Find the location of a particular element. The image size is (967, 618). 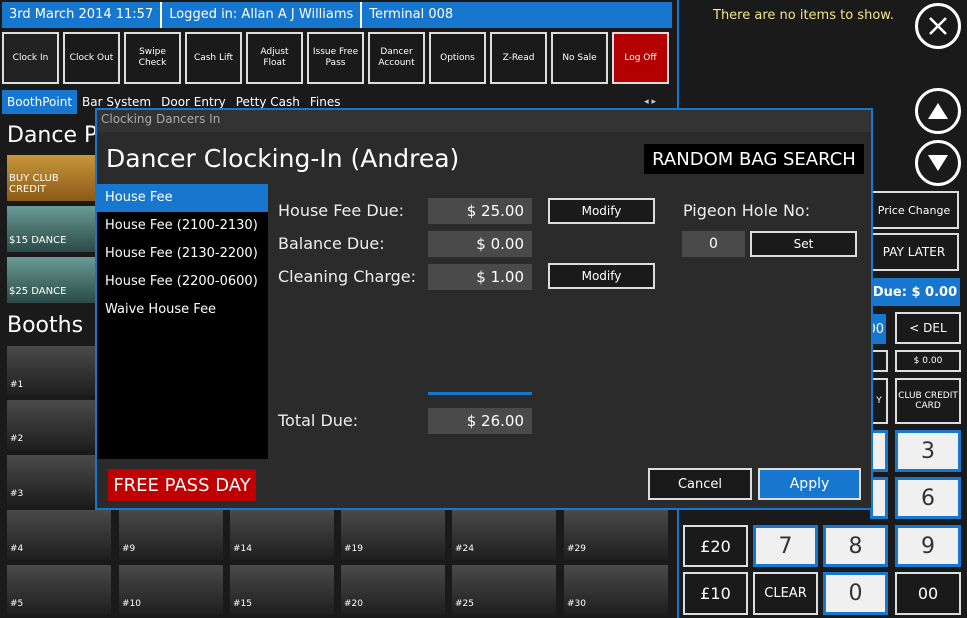

pigeon-hole-input: 0 is located at coordinates (713, 244).